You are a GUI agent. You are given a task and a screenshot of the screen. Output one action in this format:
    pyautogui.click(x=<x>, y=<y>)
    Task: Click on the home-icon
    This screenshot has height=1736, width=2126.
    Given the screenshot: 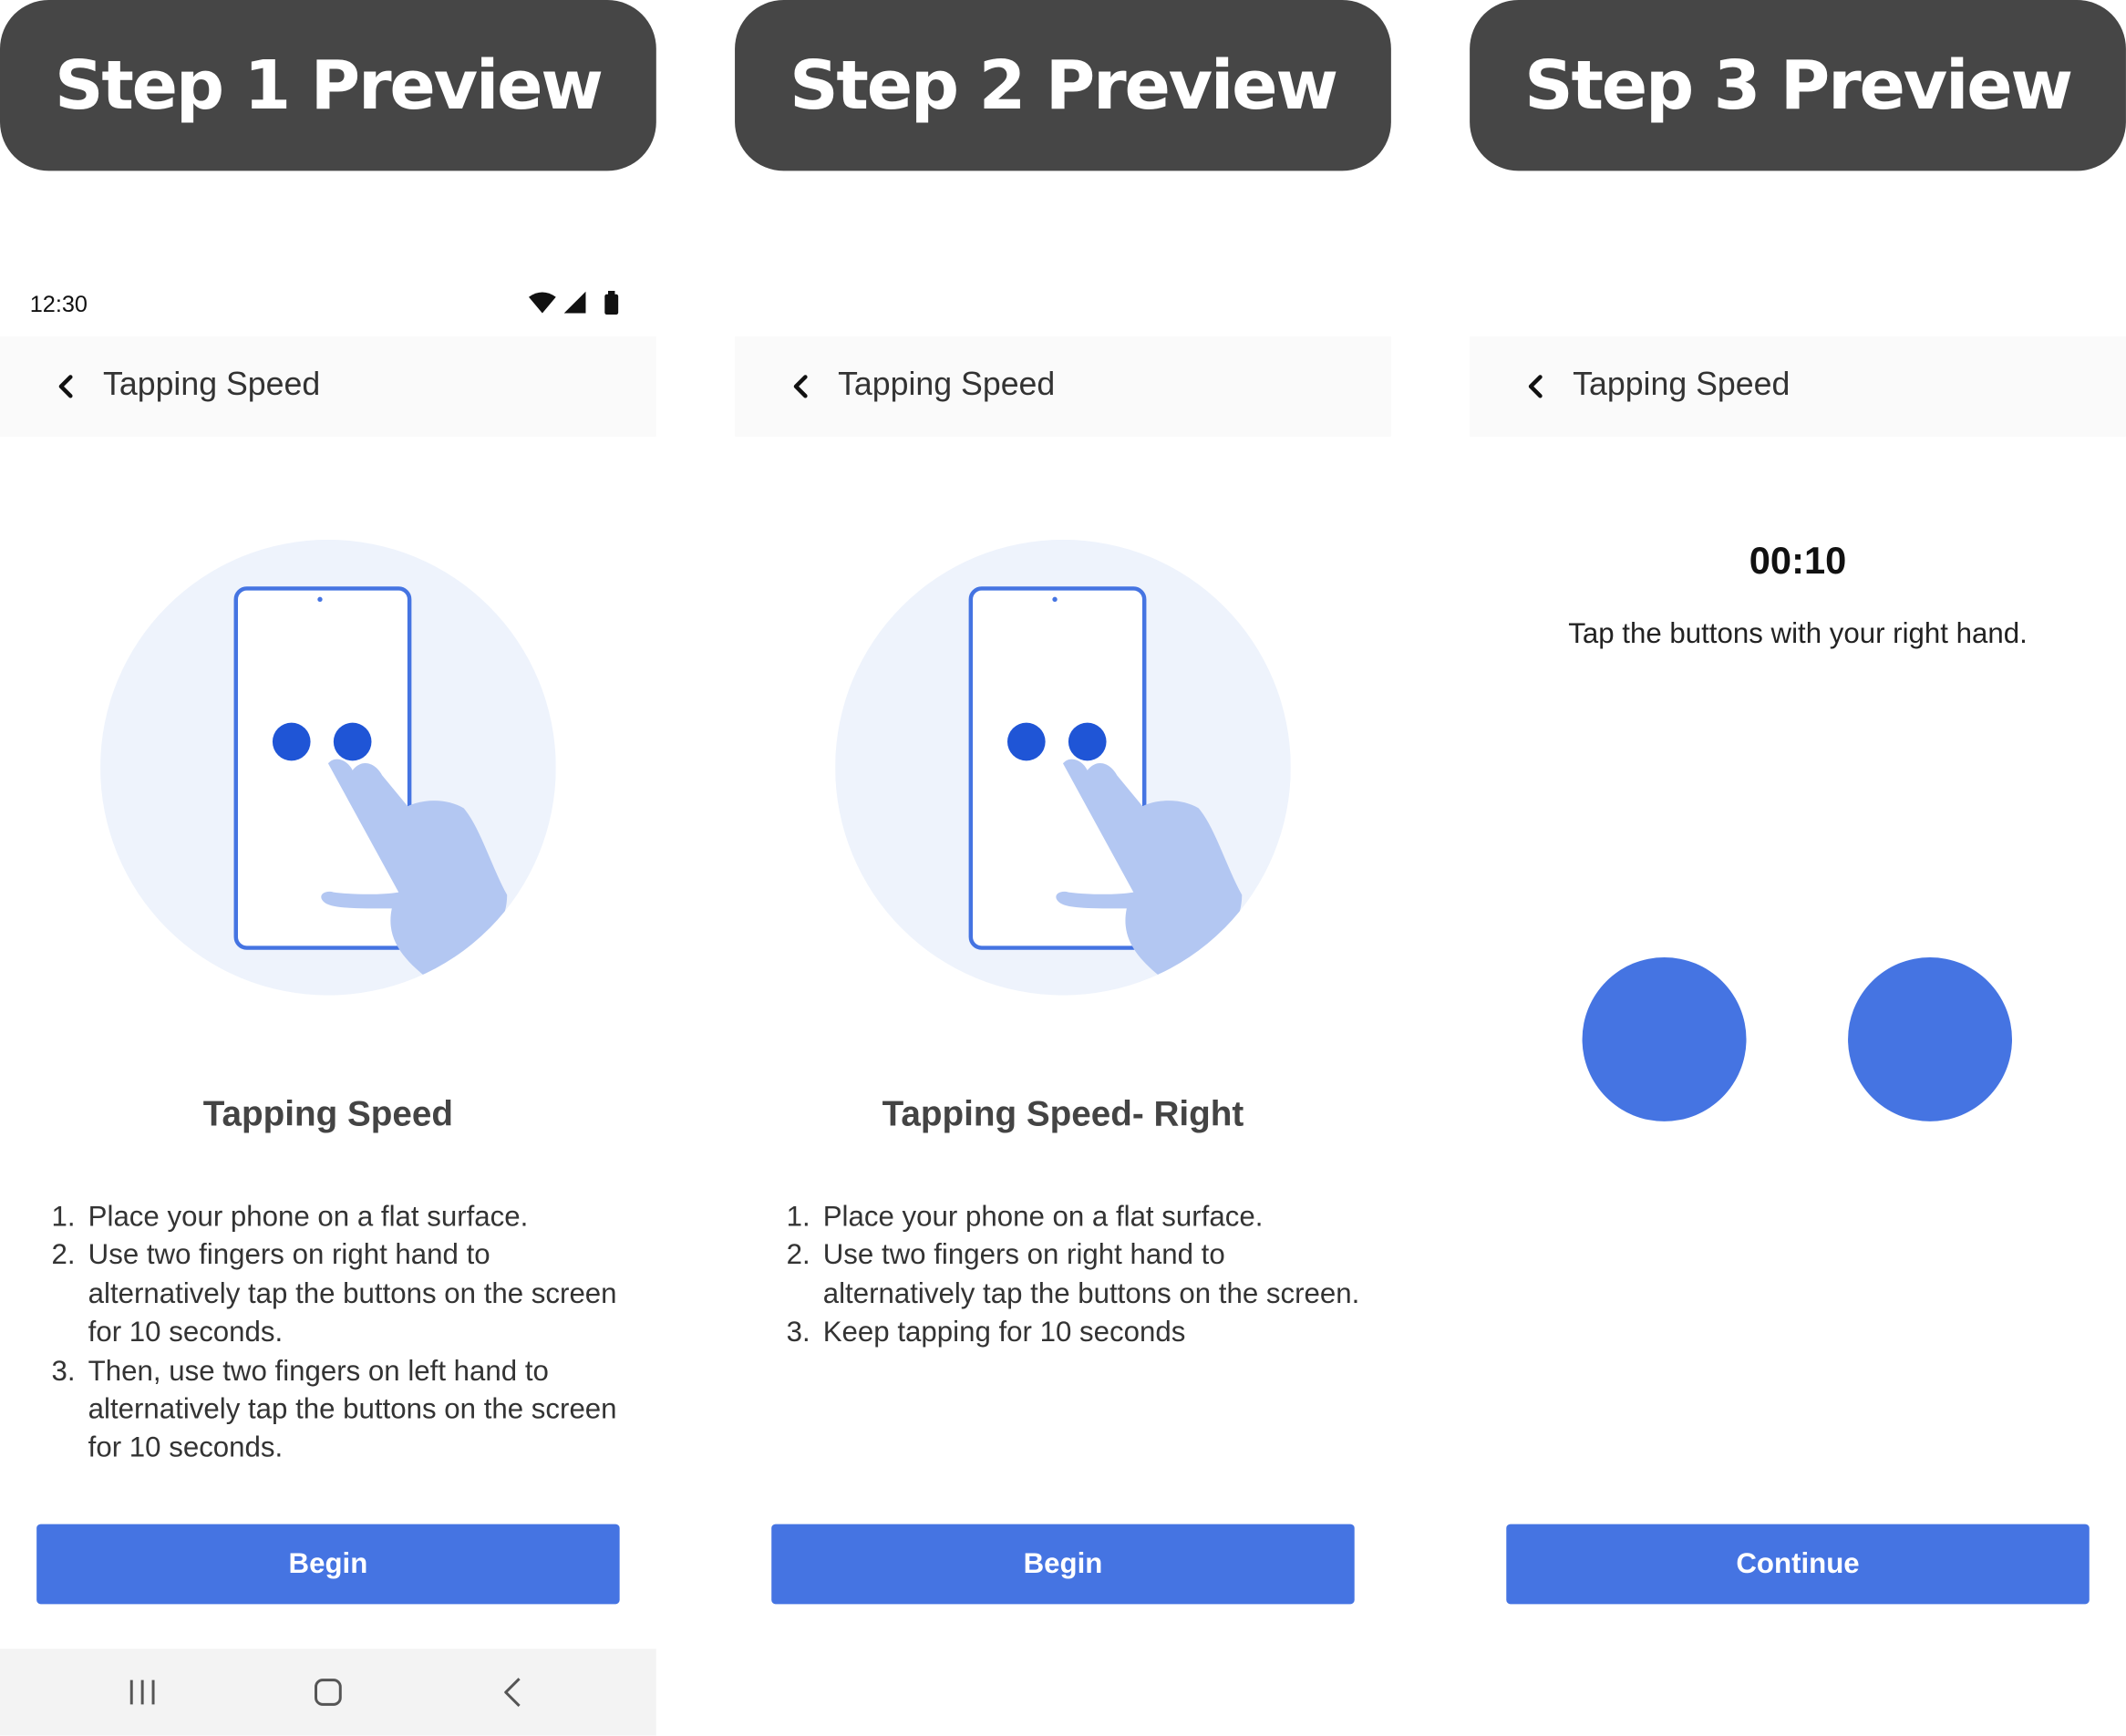 What is the action you would take?
    pyautogui.click(x=328, y=1692)
    